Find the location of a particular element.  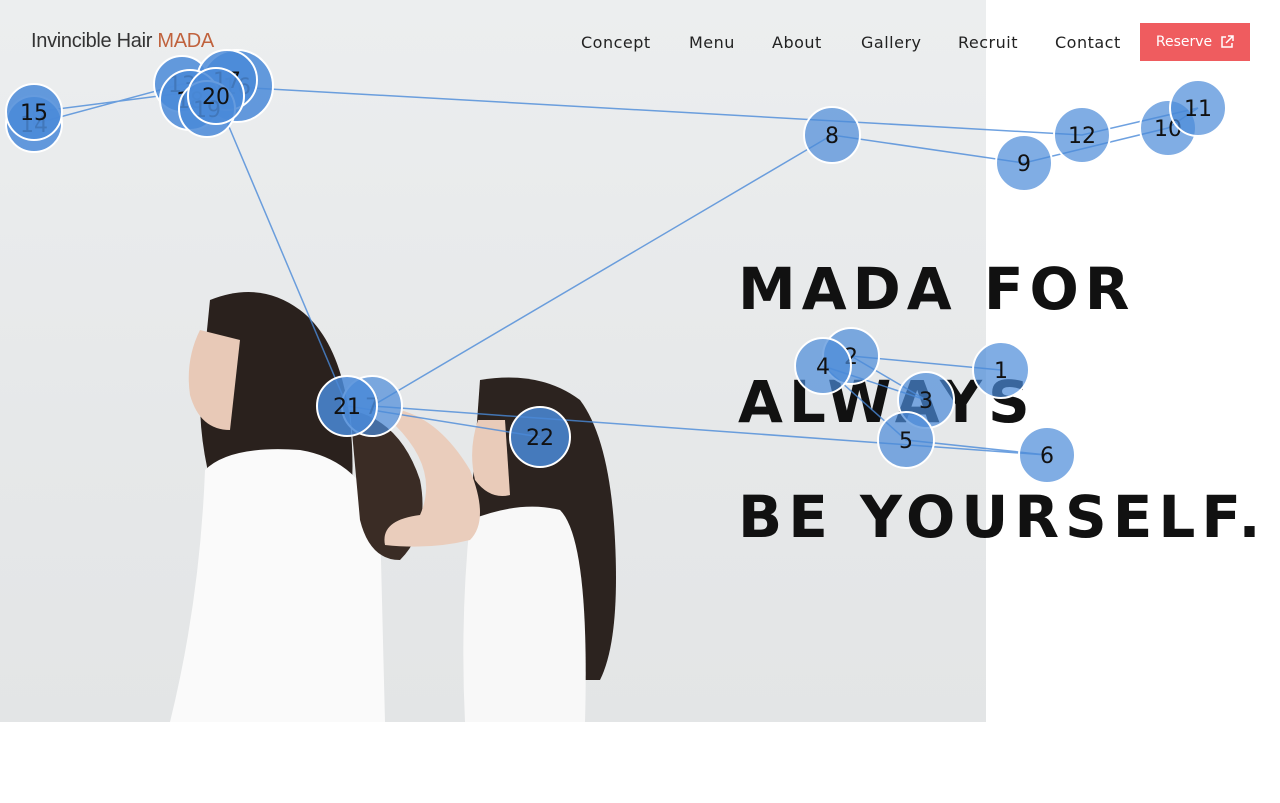

fixation-label: 9 is located at coordinates (1024, 164).